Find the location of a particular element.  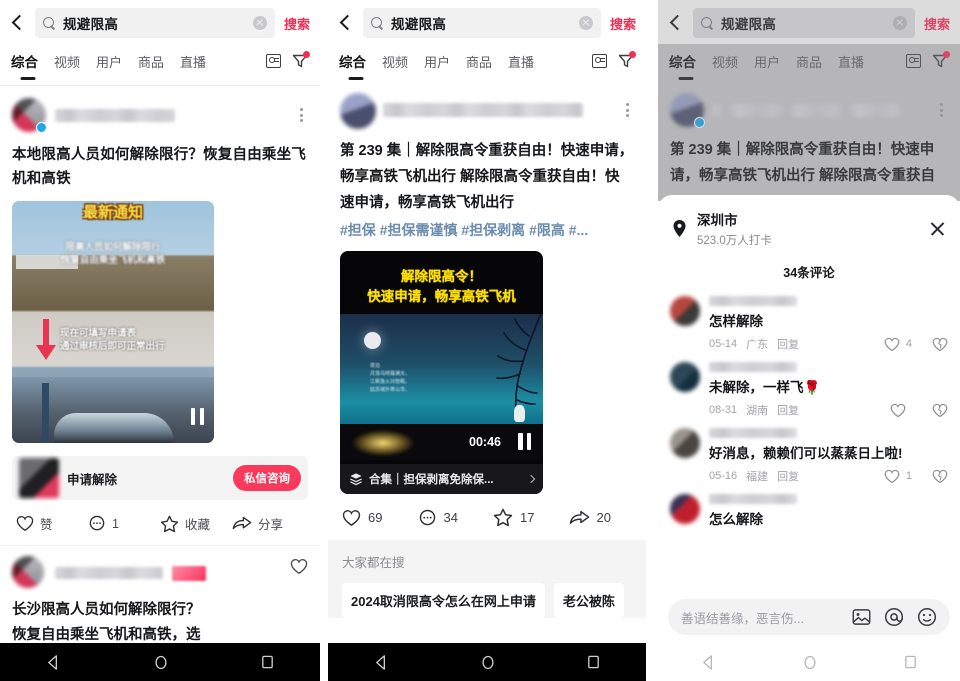

close-icon is located at coordinates (937, 228).